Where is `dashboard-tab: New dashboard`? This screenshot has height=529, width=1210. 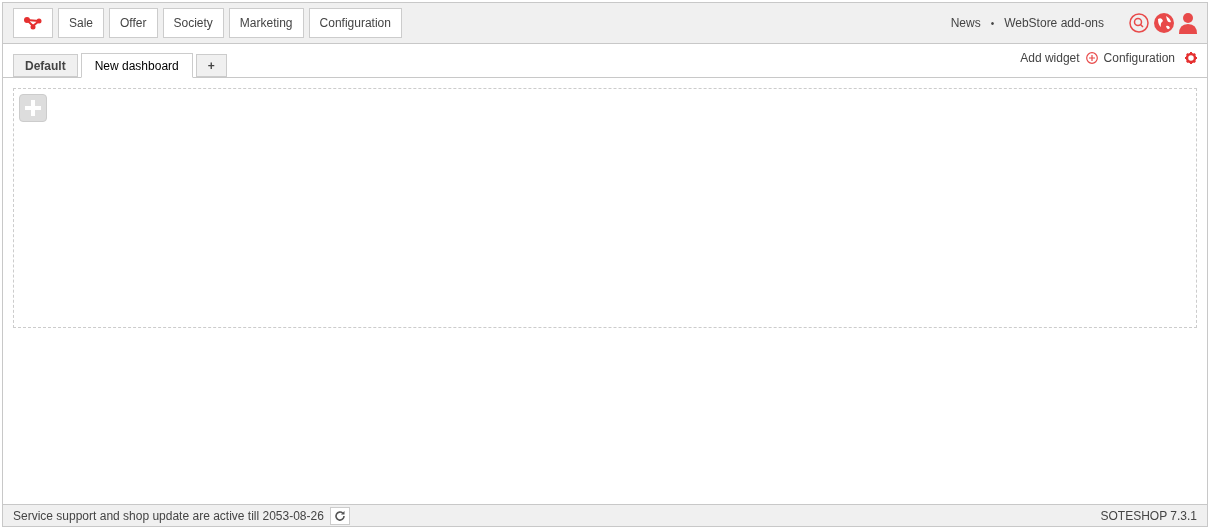 dashboard-tab: New dashboard is located at coordinates (136, 65).